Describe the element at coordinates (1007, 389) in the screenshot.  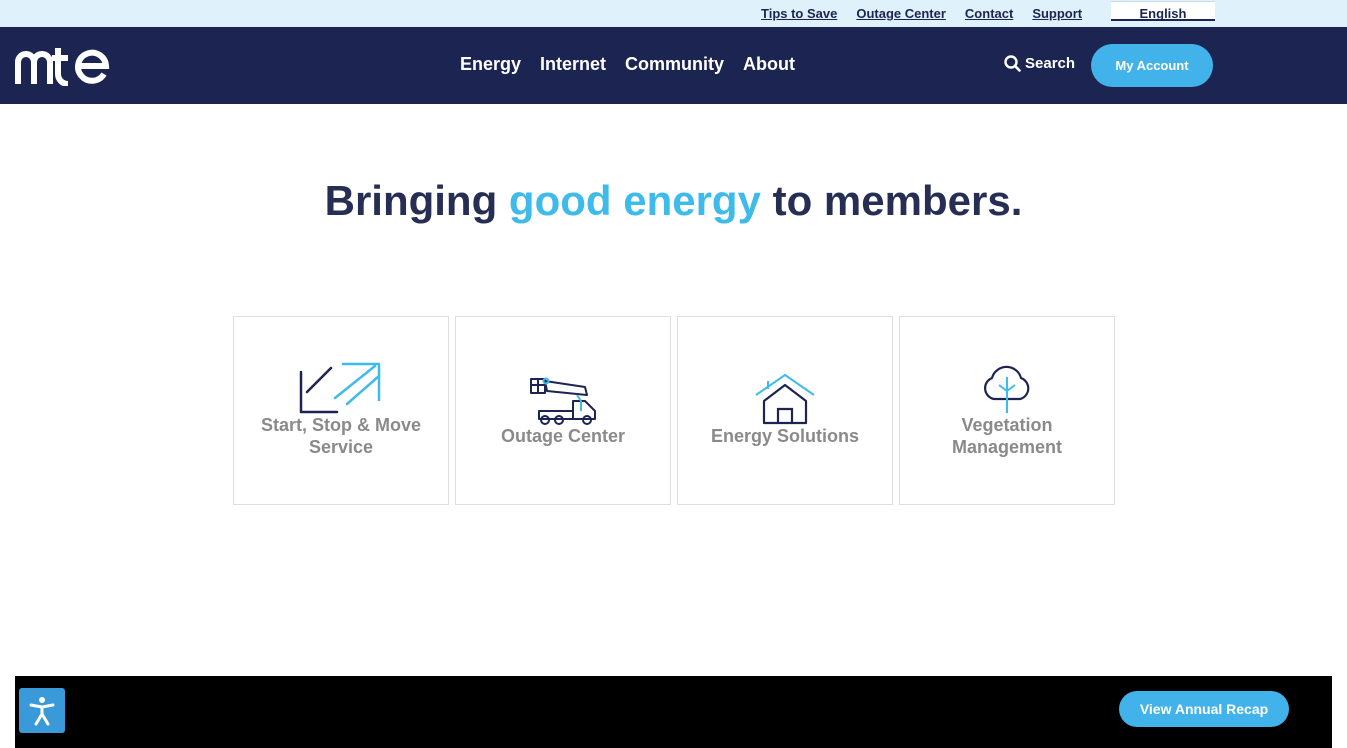
I see `tree-icon` at that location.